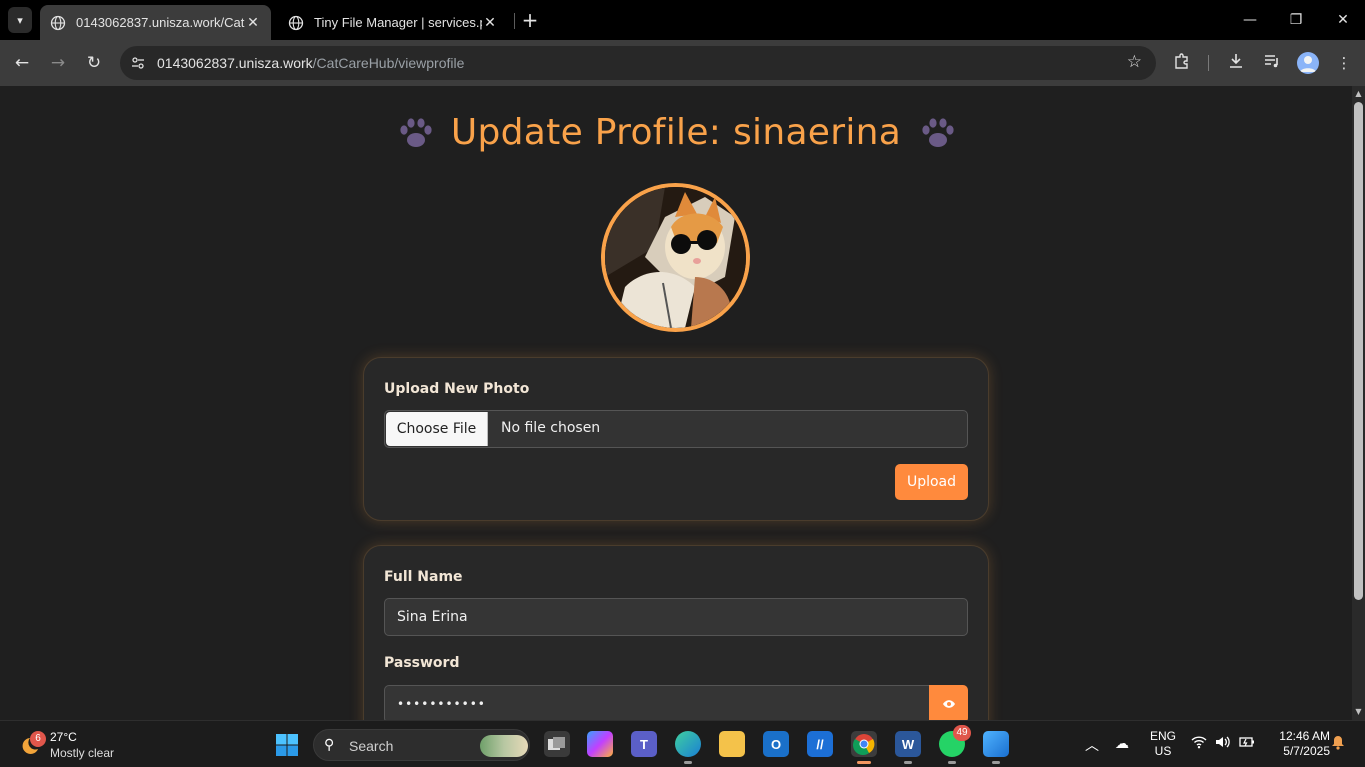  Describe the element at coordinates (1308, 63) in the screenshot. I see `profile-avatar-icon` at that location.